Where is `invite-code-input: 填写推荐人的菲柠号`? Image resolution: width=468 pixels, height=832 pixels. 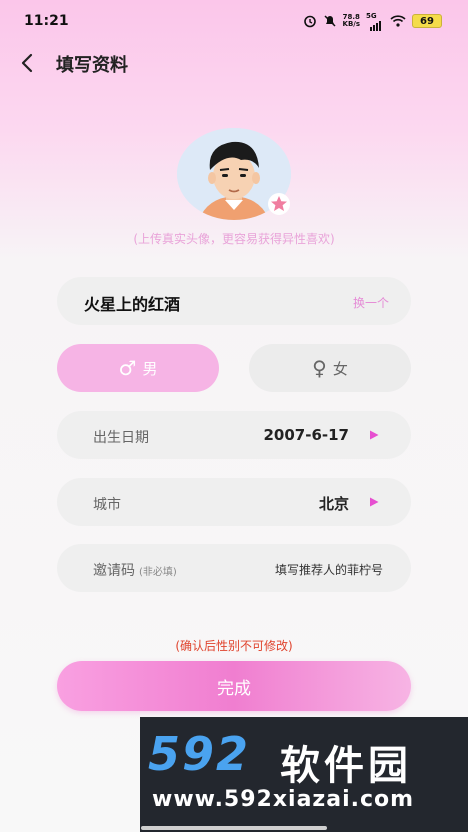
invite-code-input: 填写推荐人的菲柠号 is located at coordinates (329, 569).